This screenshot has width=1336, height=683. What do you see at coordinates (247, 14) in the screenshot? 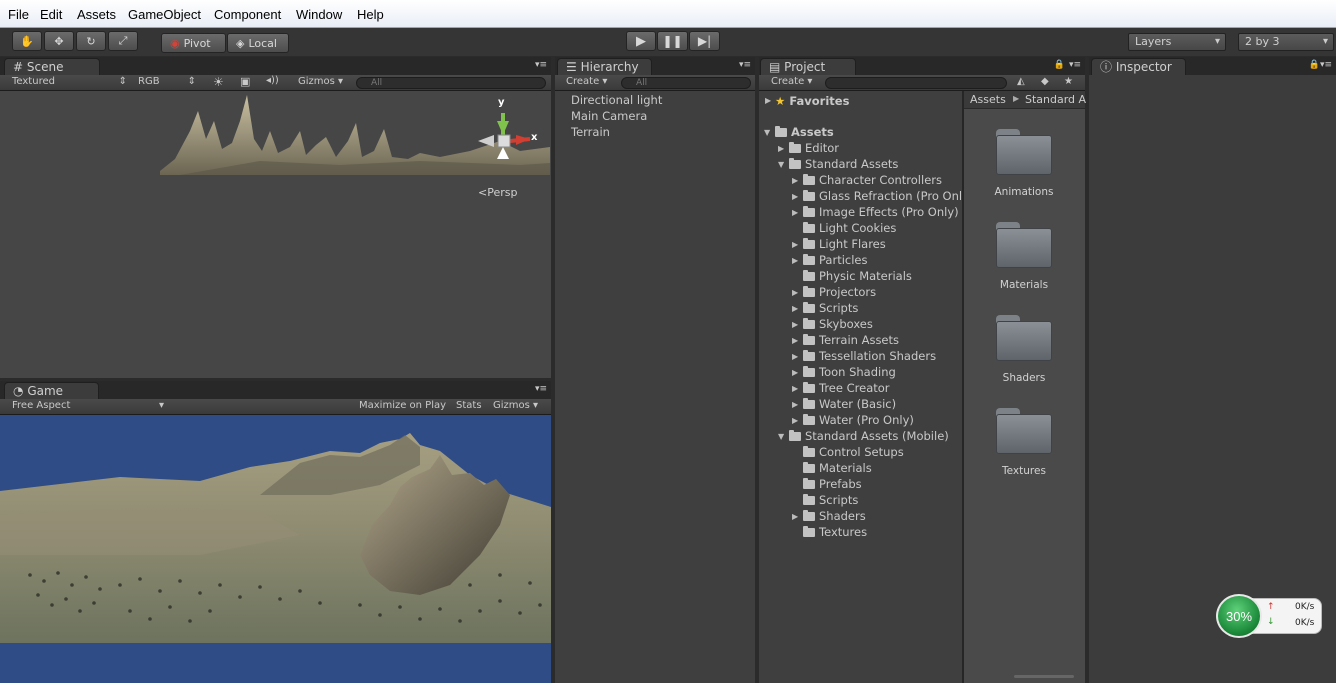
I see `menu-component: Component` at bounding box center [247, 14].